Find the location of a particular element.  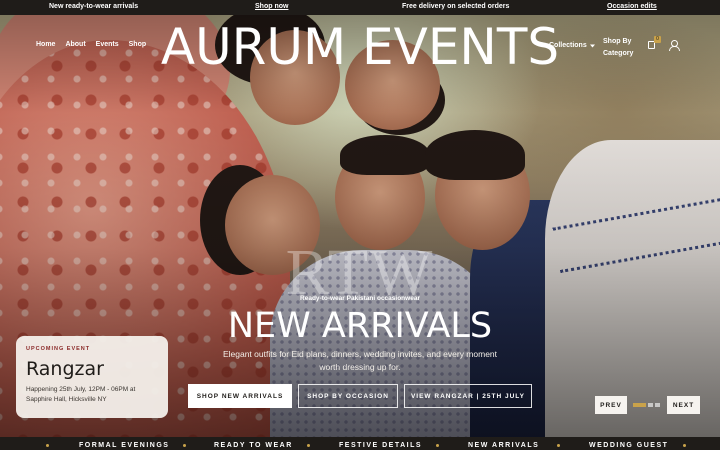

marquee-item: READY TO WEAR is located at coordinates (253, 445).